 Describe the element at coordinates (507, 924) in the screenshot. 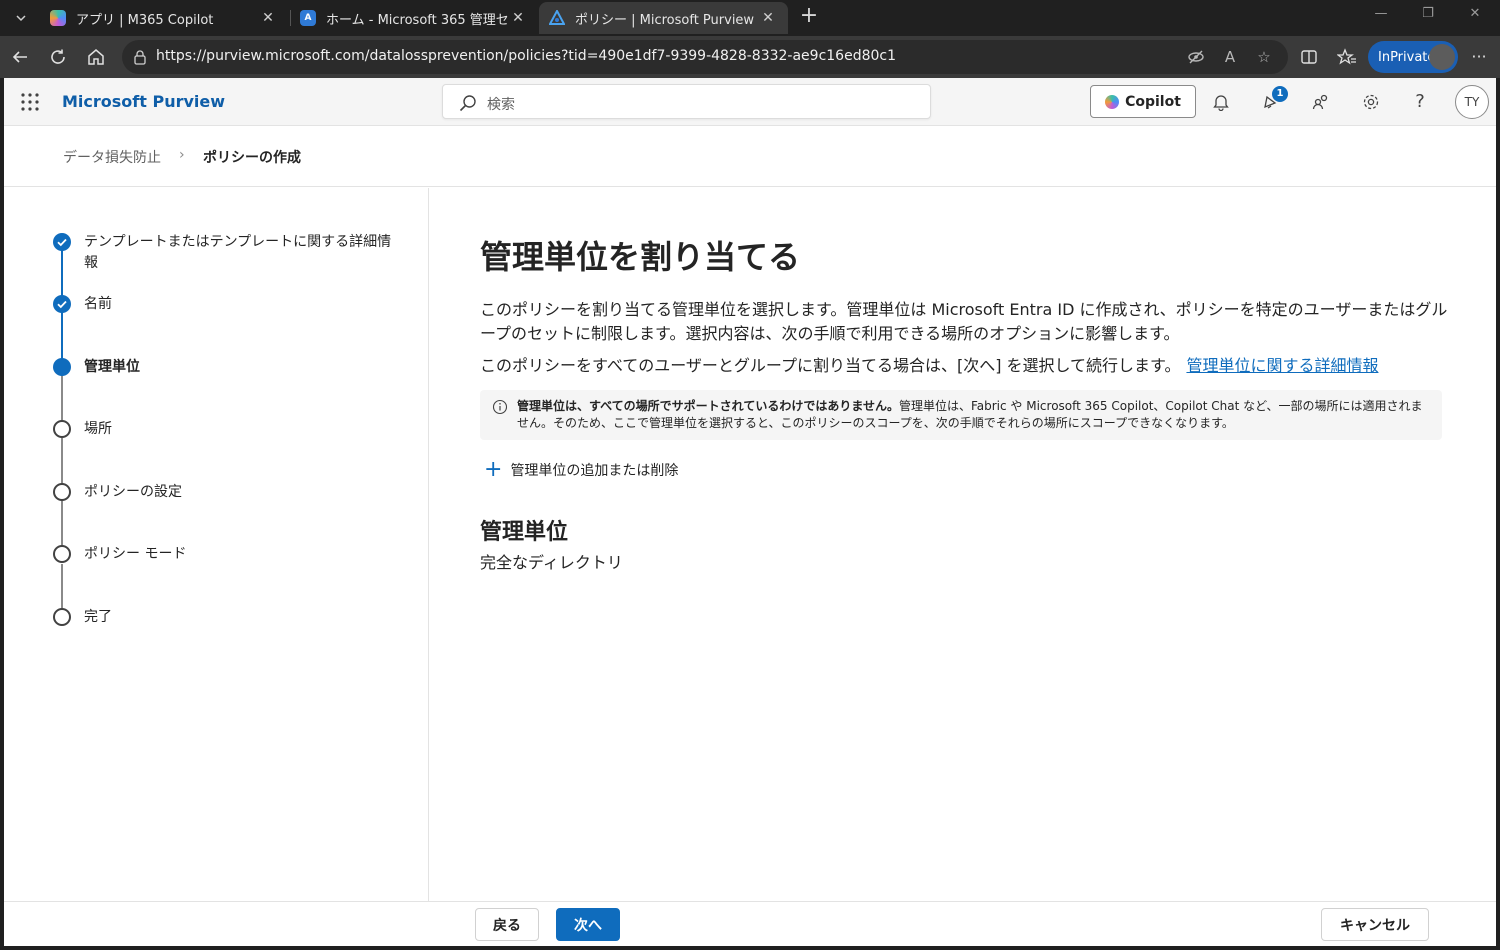

I see `back-button: 戻る` at that location.